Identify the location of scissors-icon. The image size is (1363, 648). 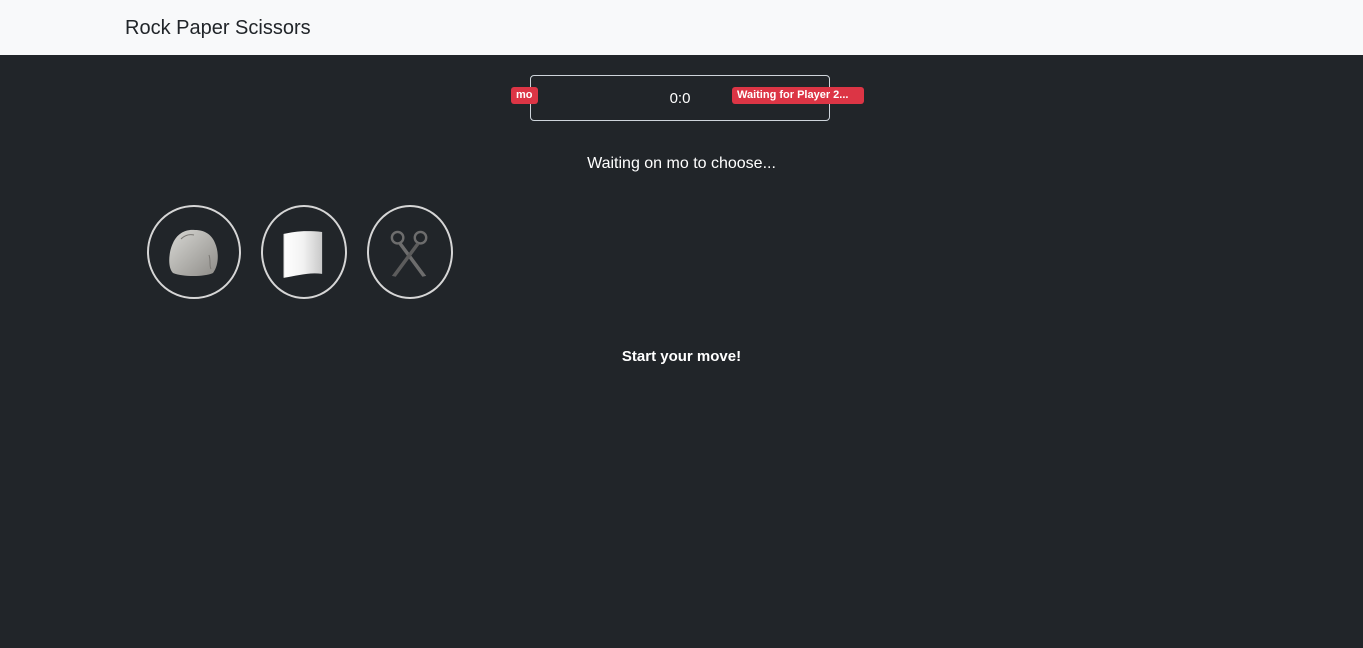
(409, 253).